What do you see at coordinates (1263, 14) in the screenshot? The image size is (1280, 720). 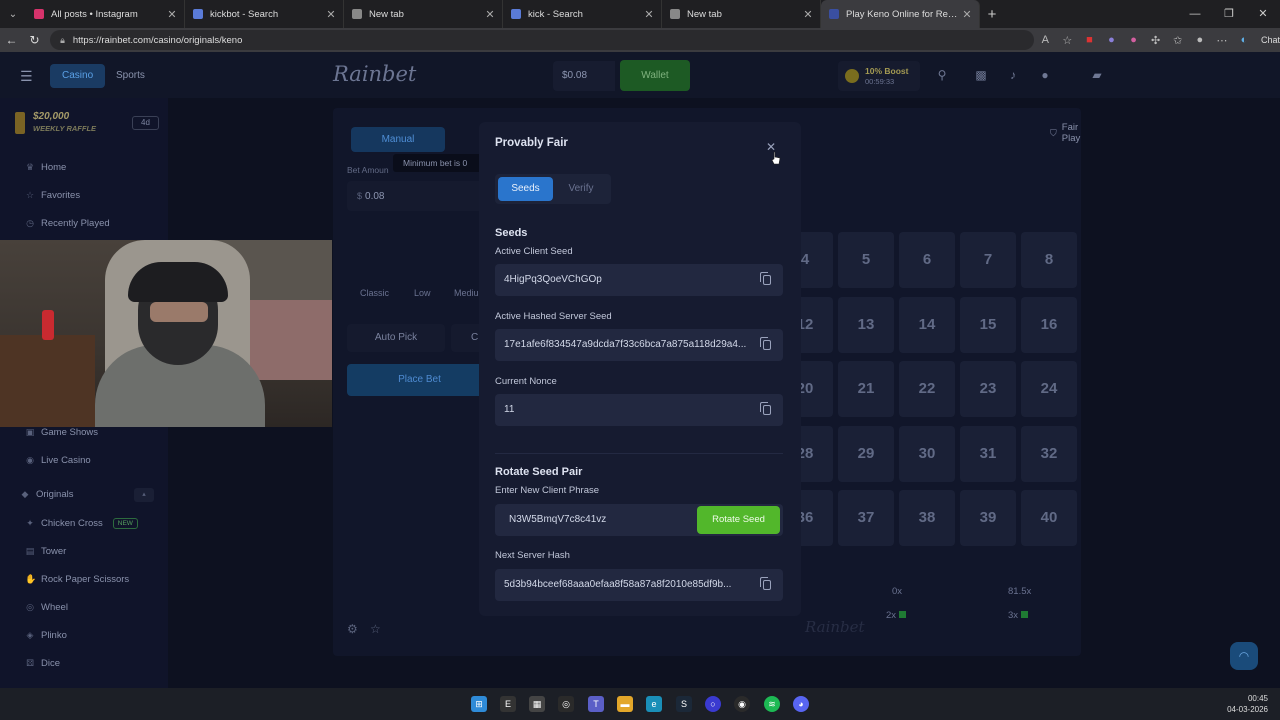 I see `close-window-icon: ✕` at bounding box center [1263, 14].